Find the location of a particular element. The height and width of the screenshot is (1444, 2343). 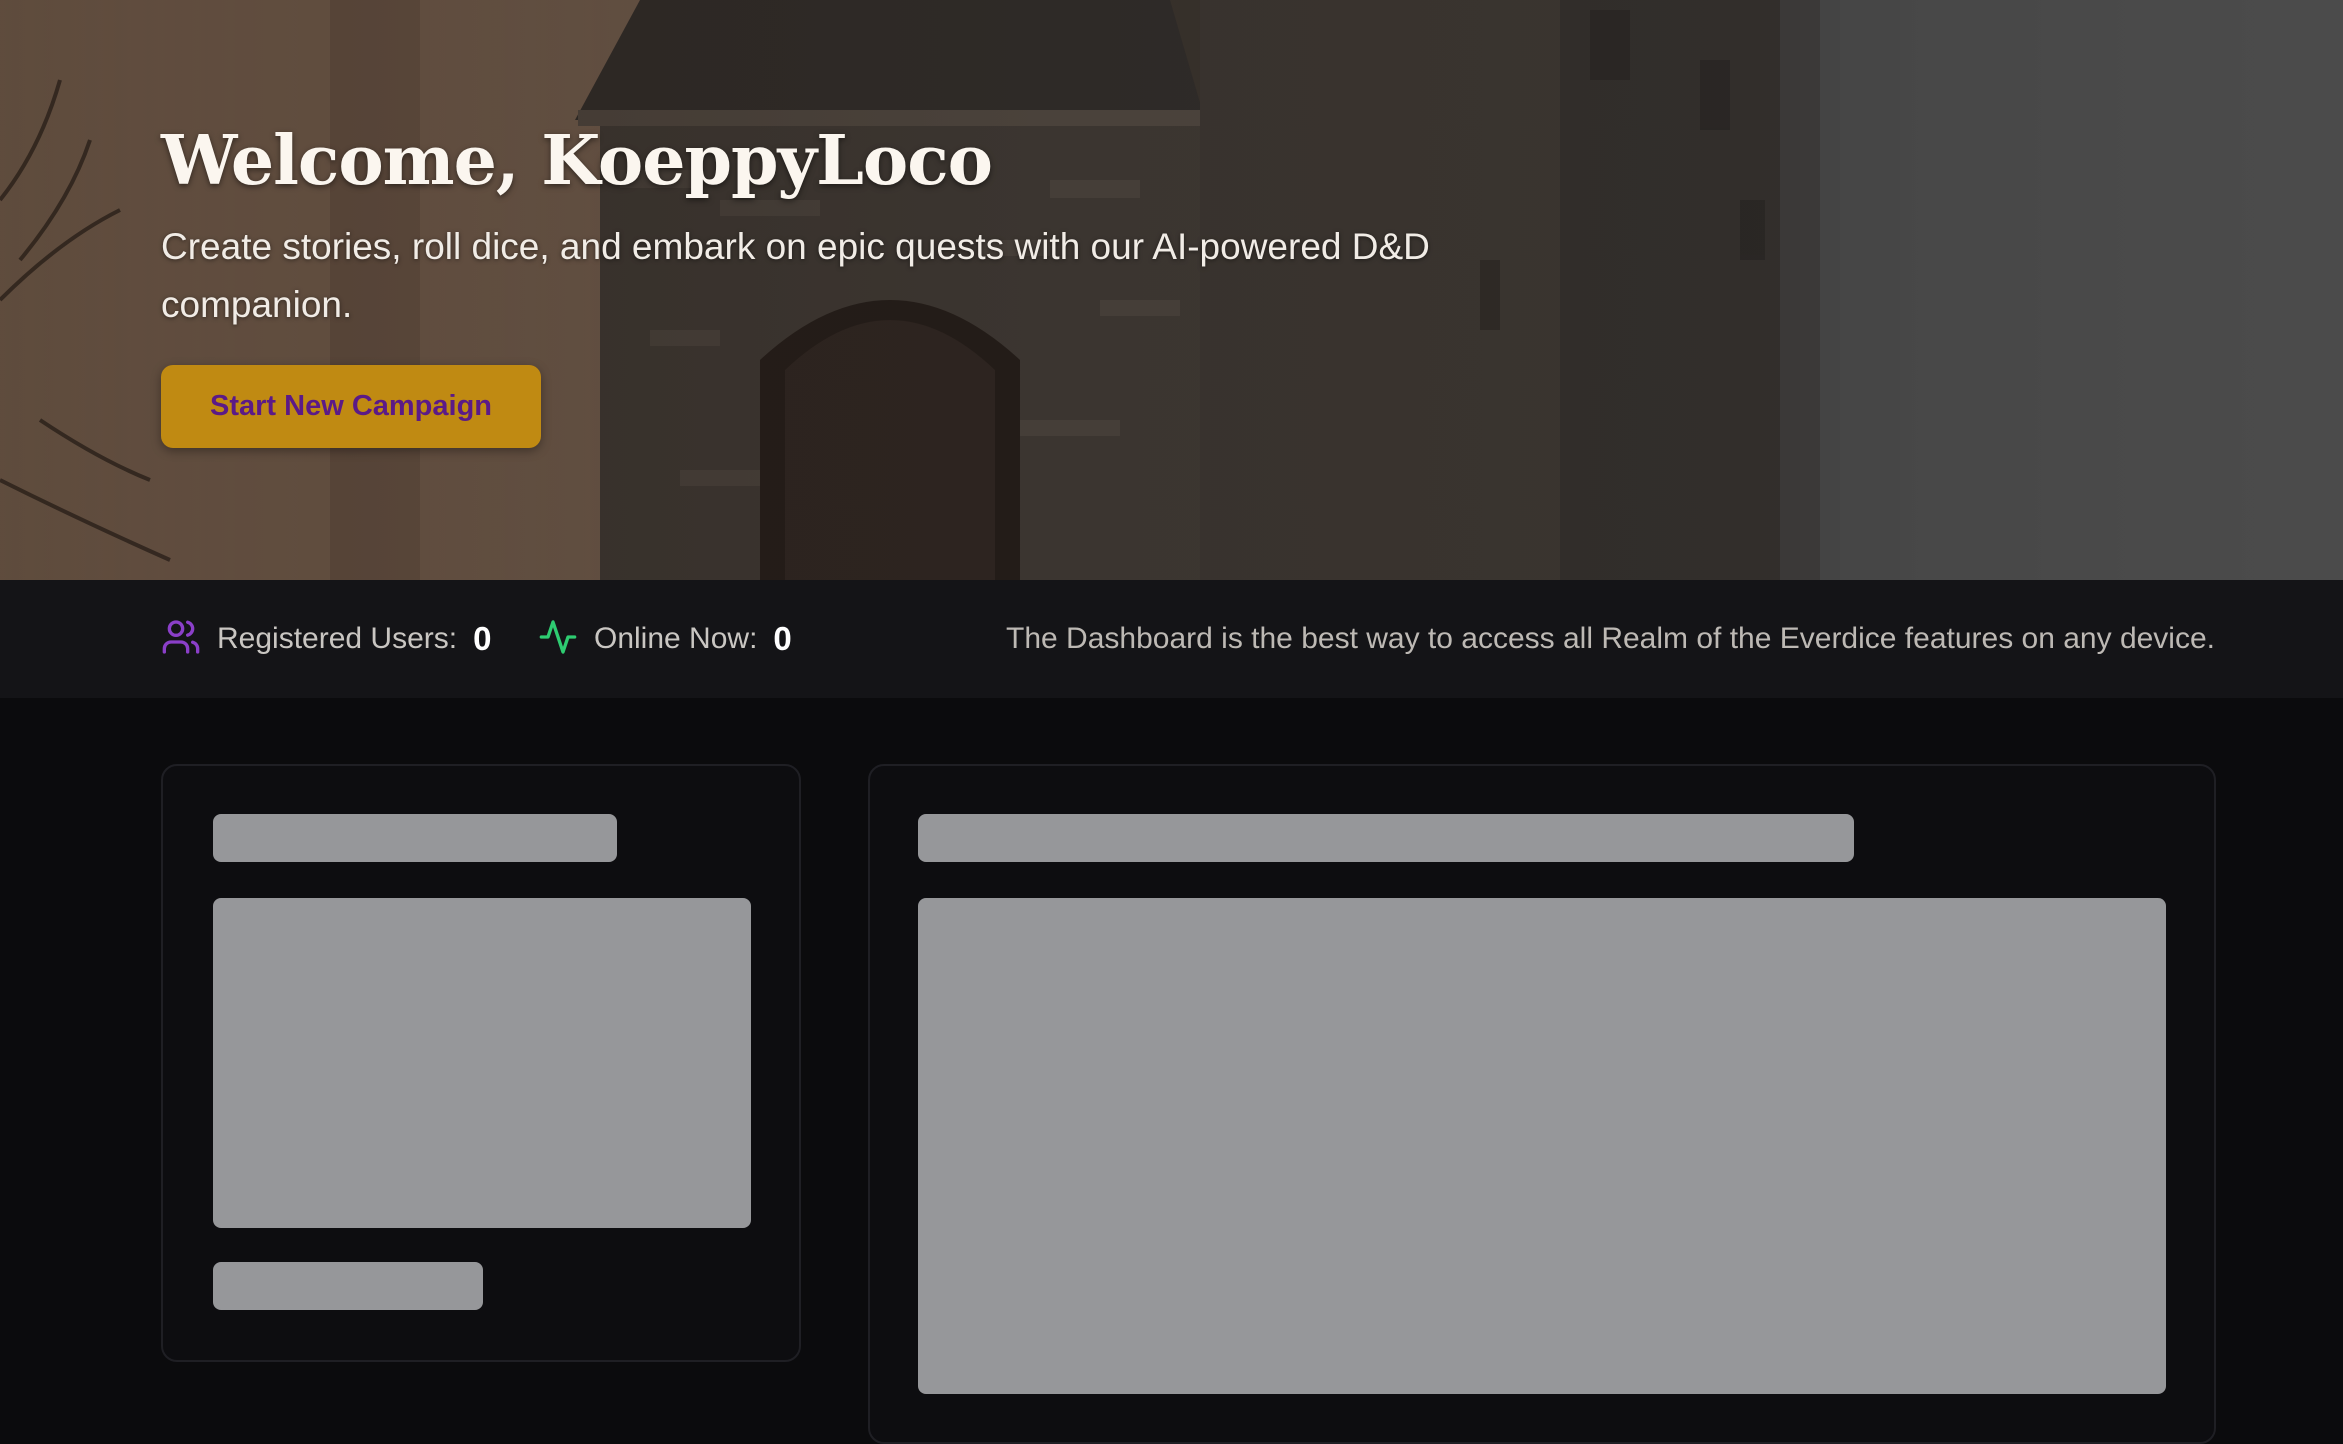

skeleton-line is located at coordinates (348, 1286).